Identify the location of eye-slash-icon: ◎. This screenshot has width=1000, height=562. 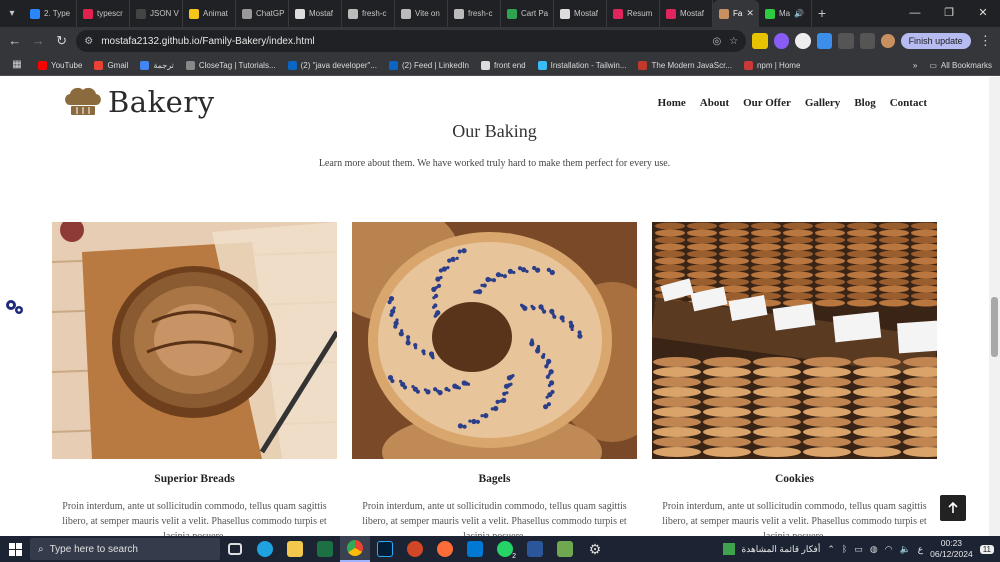
(717, 41).